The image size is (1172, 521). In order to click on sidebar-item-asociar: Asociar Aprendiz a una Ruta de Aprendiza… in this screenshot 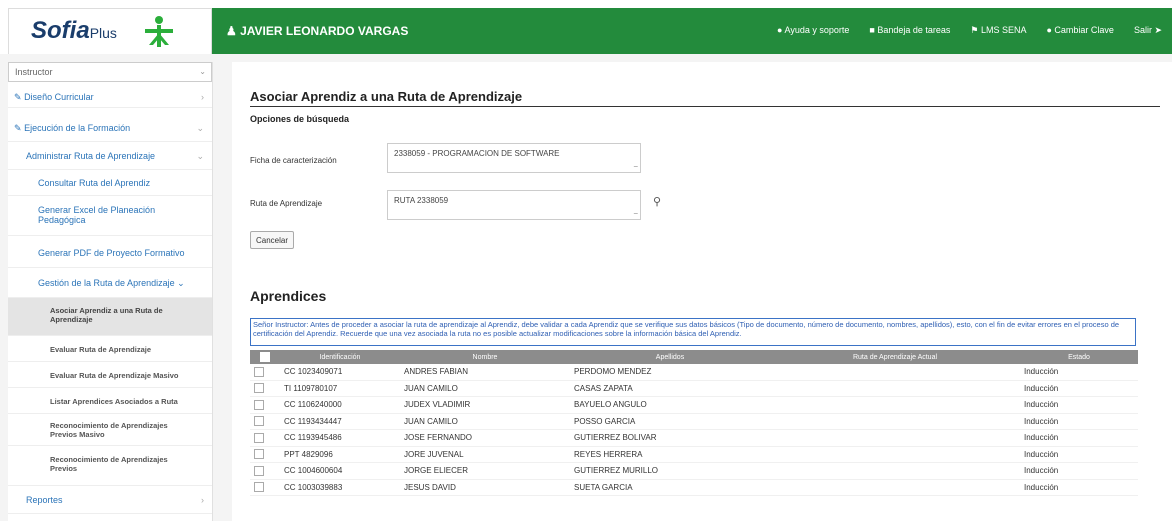, I will do `click(110, 317)`.